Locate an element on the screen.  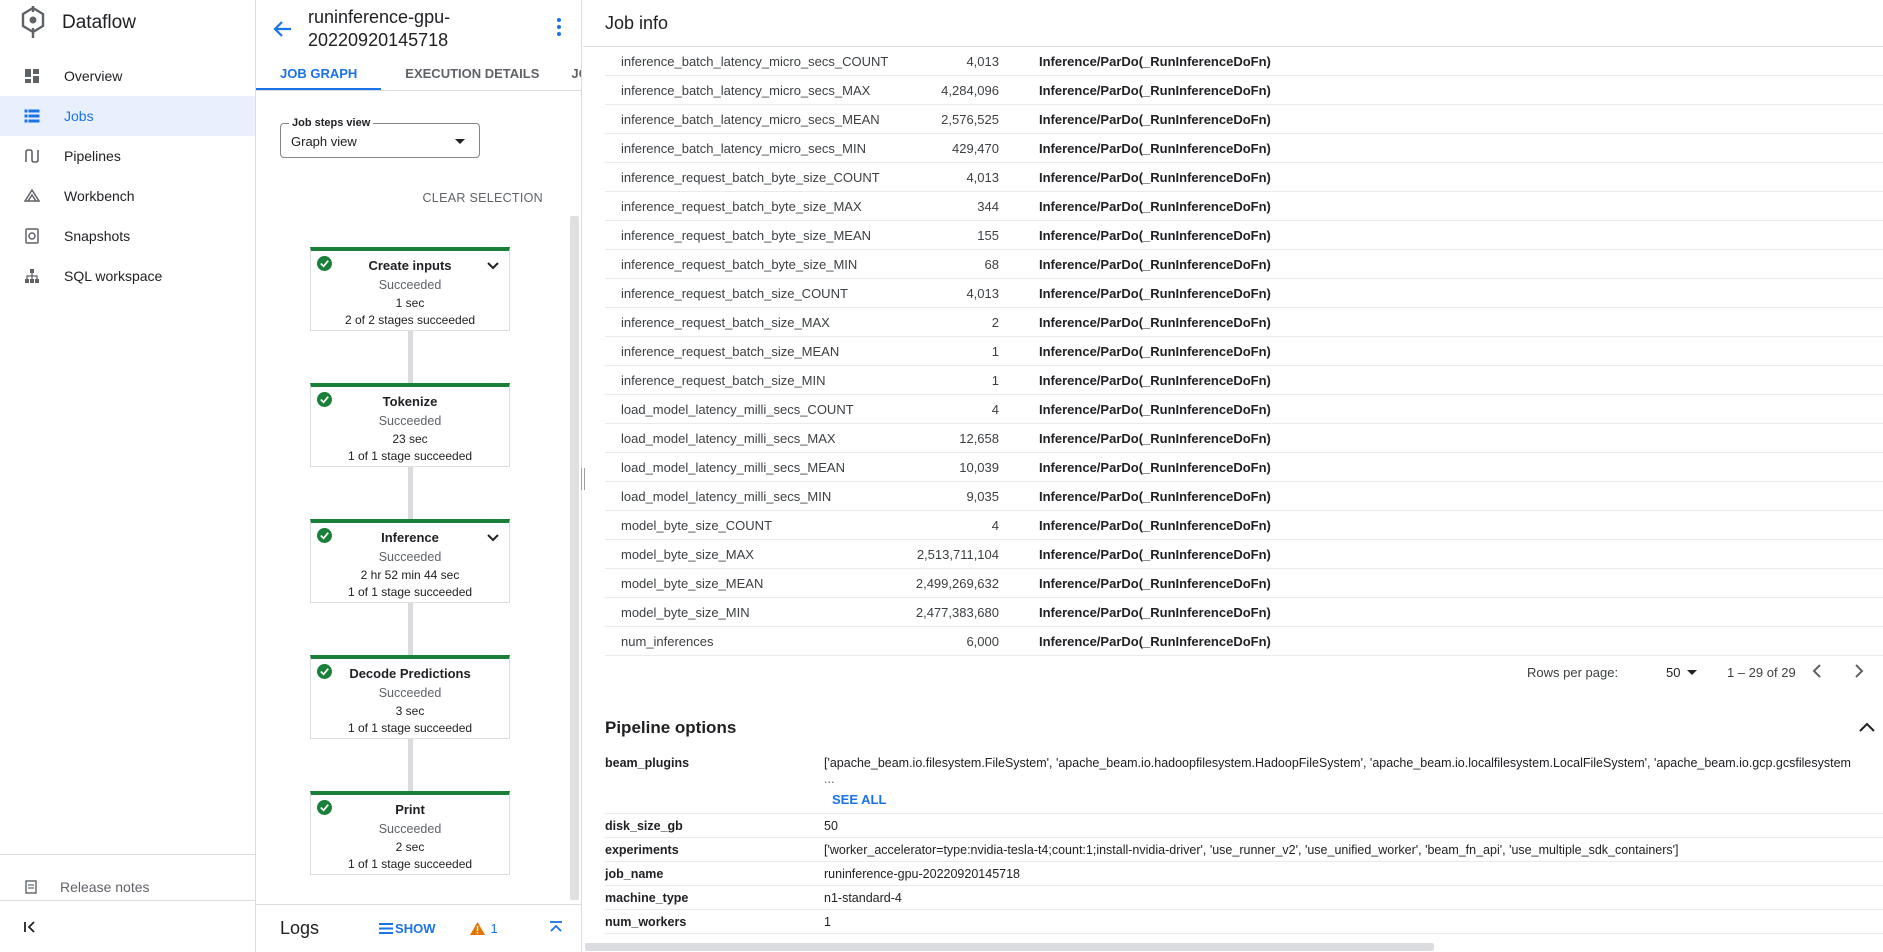
tab-job-metrics: JOB METRICS is located at coordinates (572, 72).